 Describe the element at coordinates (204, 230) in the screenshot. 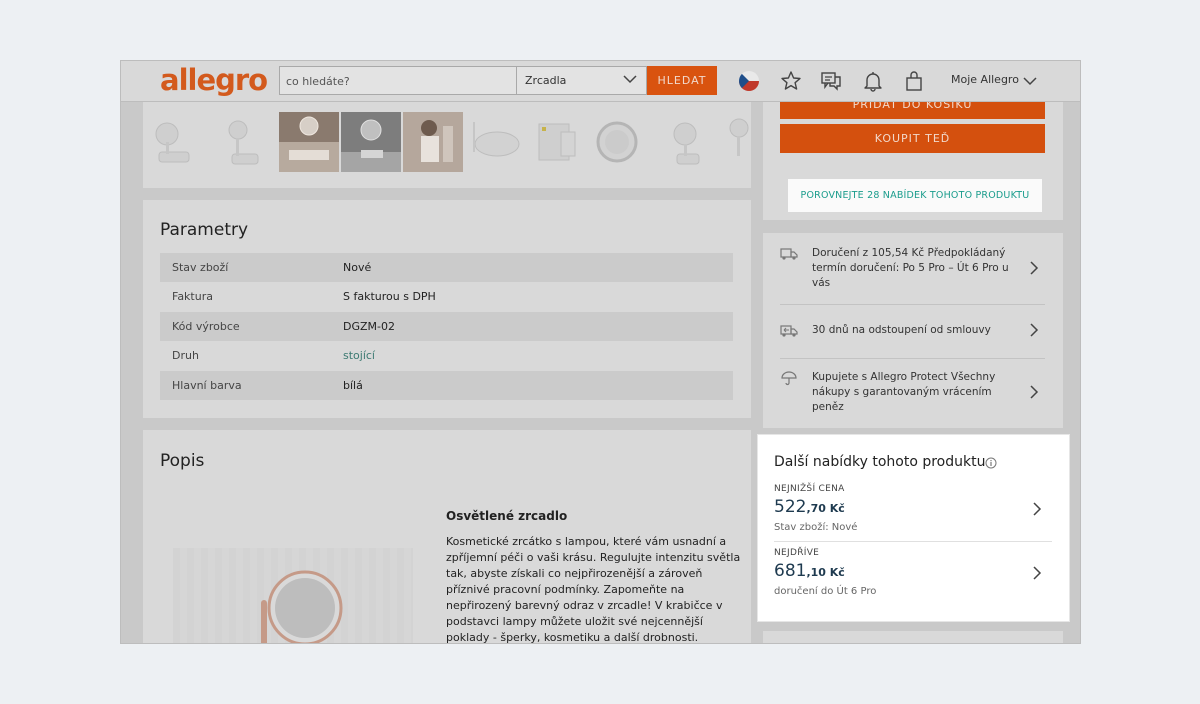

I see `parameters-title: Parametry` at that location.